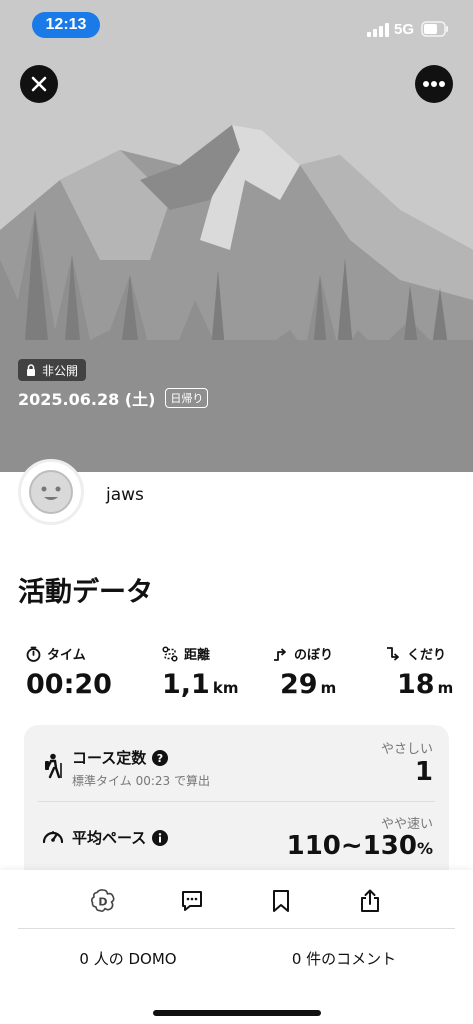 The width and height of the screenshot is (473, 1024). What do you see at coordinates (66, 655) in the screenshot?
I see `stat-label: タイム` at bounding box center [66, 655].